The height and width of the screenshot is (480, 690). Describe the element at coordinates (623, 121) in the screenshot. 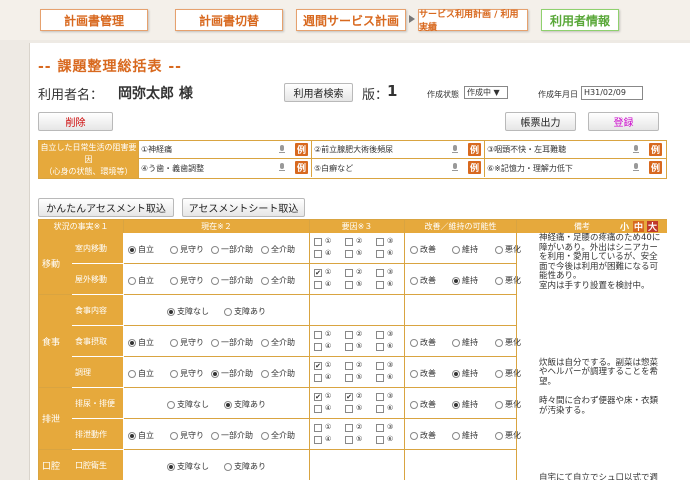

I see `register-button: 登録` at that location.